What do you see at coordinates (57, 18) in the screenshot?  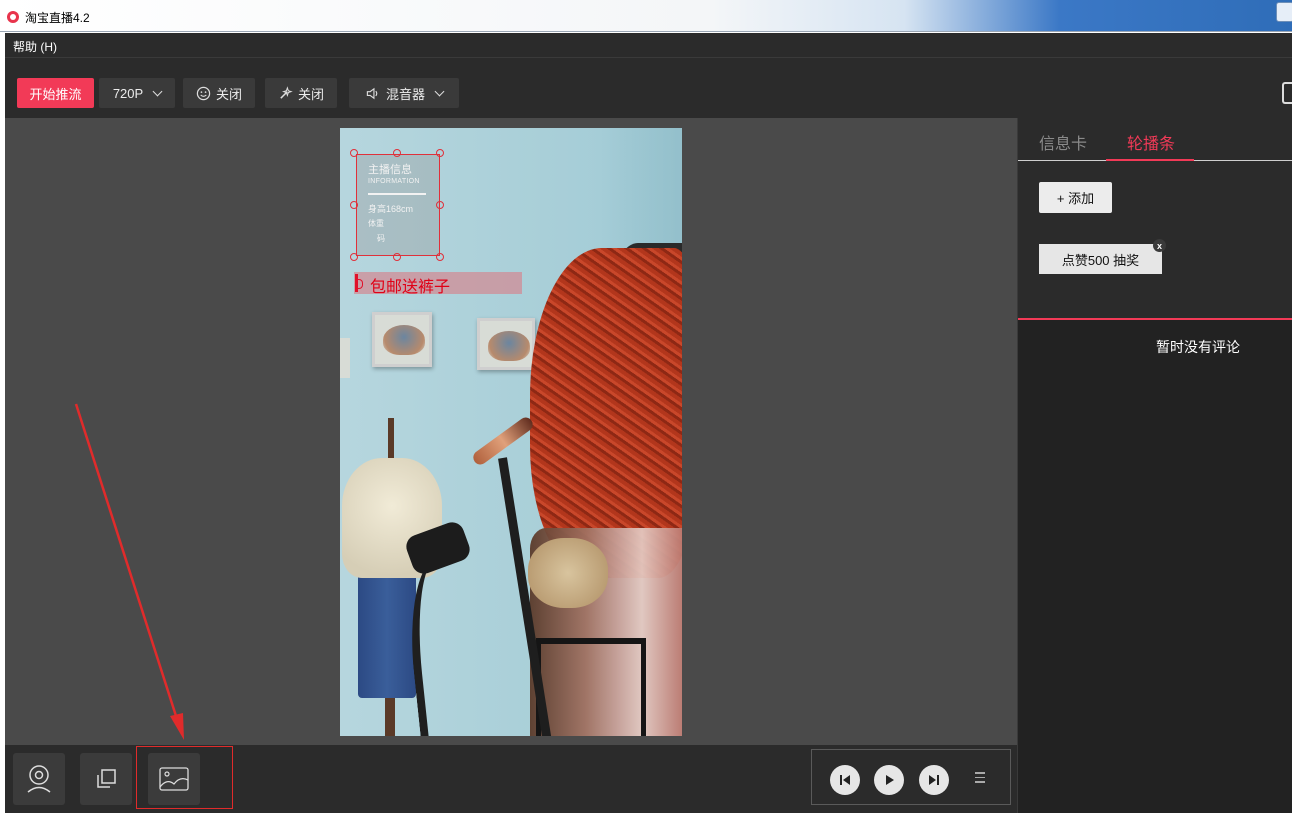 I see `window-title: 淘宝直播4.2` at bounding box center [57, 18].